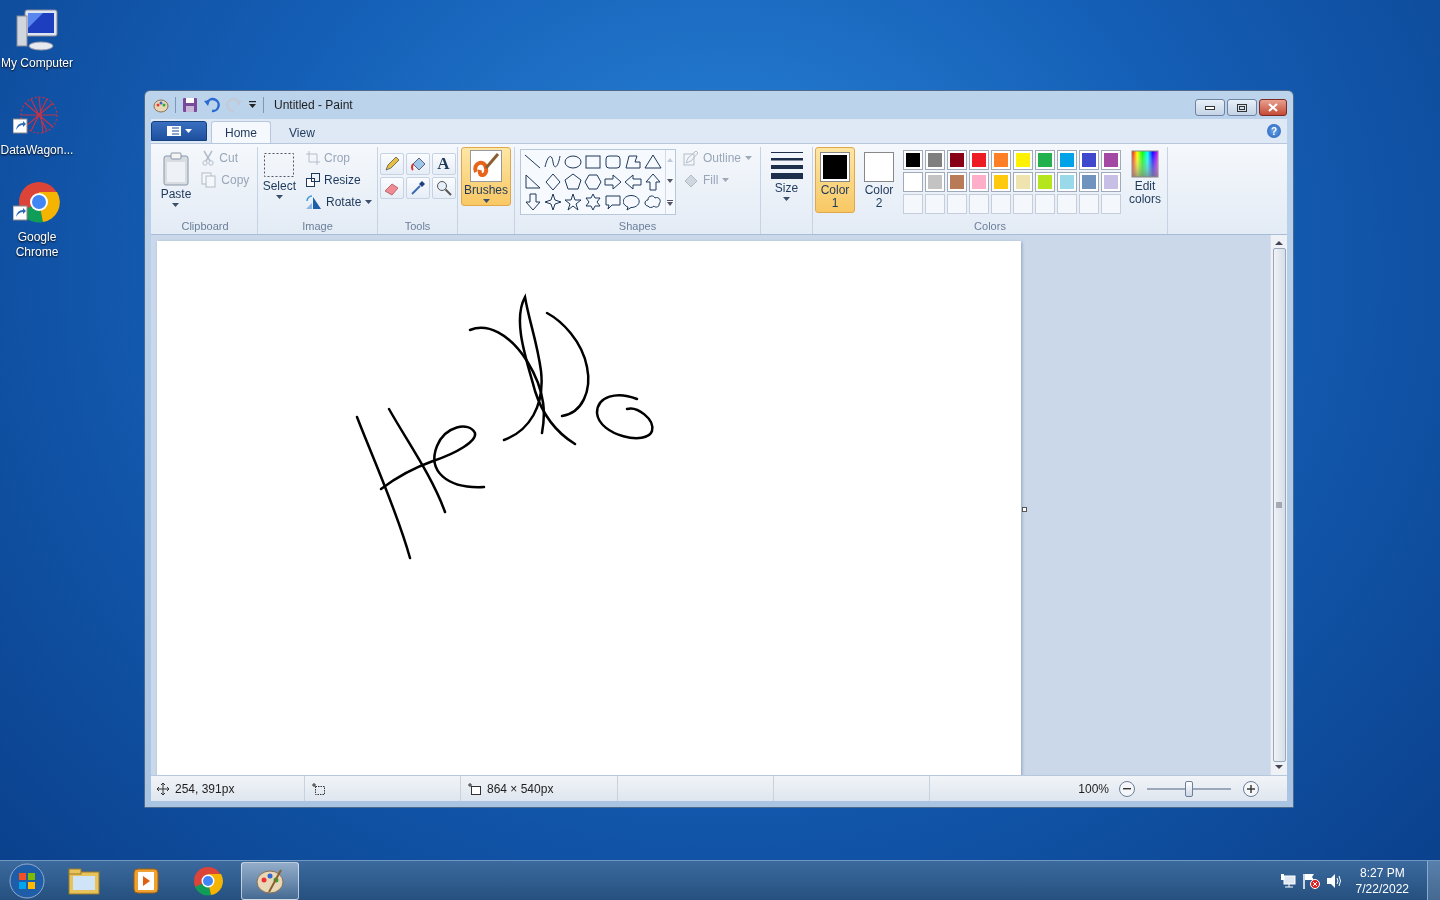 The height and width of the screenshot is (900, 1440). What do you see at coordinates (163, 788) in the screenshot?
I see `cursor-position-icon` at bounding box center [163, 788].